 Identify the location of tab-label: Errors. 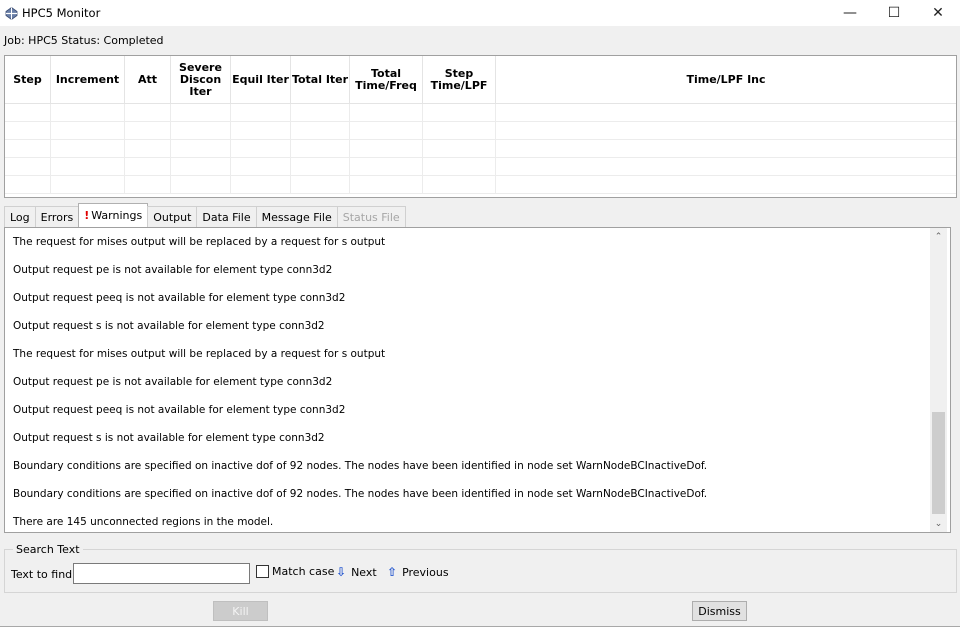
(57, 217).